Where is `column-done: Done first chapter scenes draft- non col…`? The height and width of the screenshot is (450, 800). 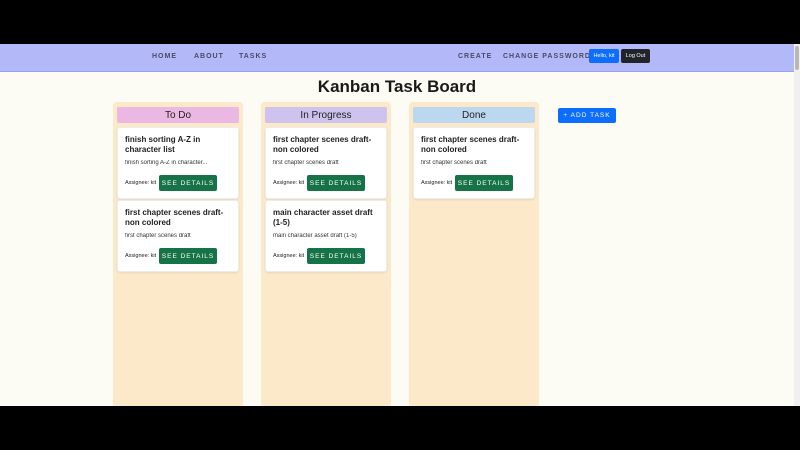 column-done: Done first chapter scenes draft- non col… is located at coordinates (474, 254).